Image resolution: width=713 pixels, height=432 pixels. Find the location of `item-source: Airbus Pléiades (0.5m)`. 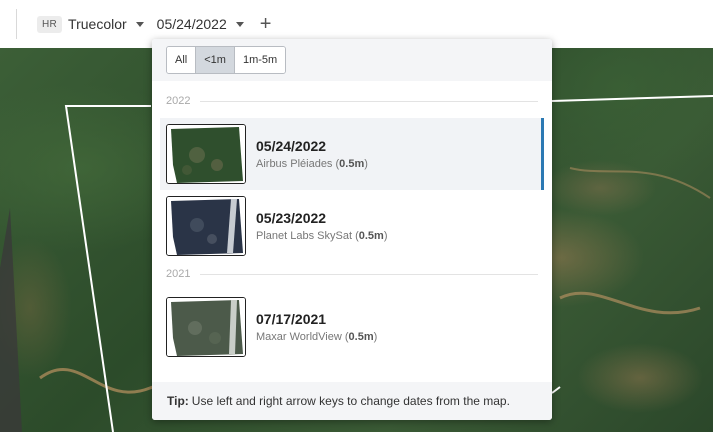

item-source: Airbus Pléiades (0.5m) is located at coordinates (312, 164).